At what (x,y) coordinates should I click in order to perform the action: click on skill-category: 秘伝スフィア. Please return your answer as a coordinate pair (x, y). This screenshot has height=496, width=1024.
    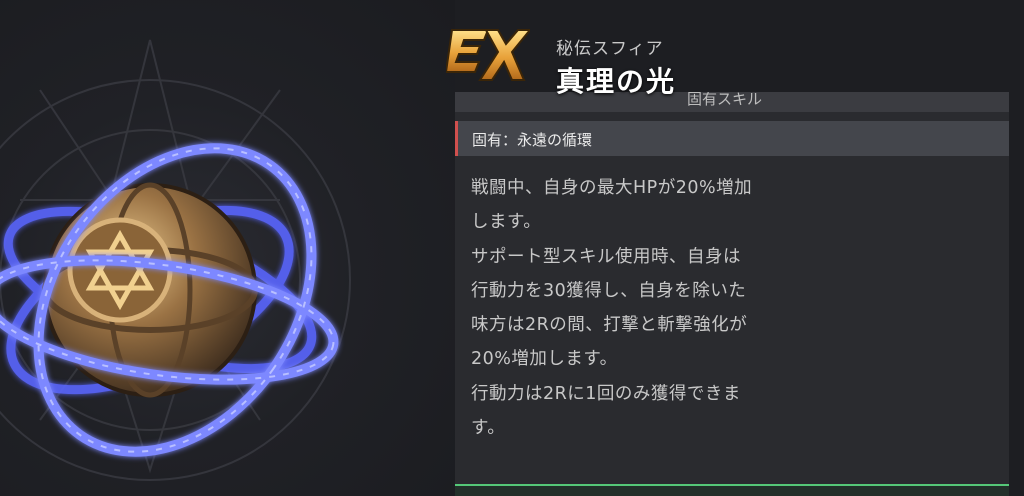
    Looking at the image, I should click on (610, 49).